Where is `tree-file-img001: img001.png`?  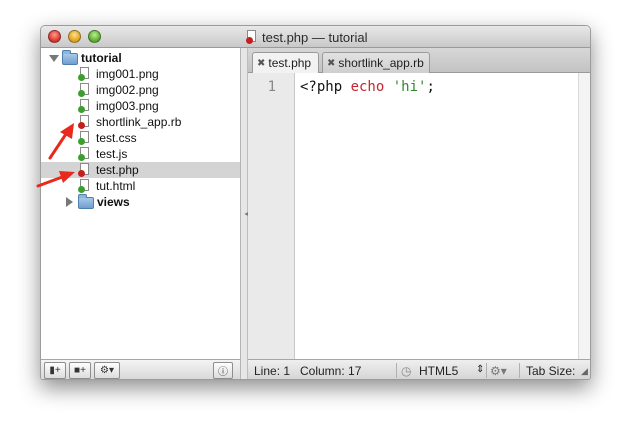 tree-file-img001: img001.png is located at coordinates (140, 74).